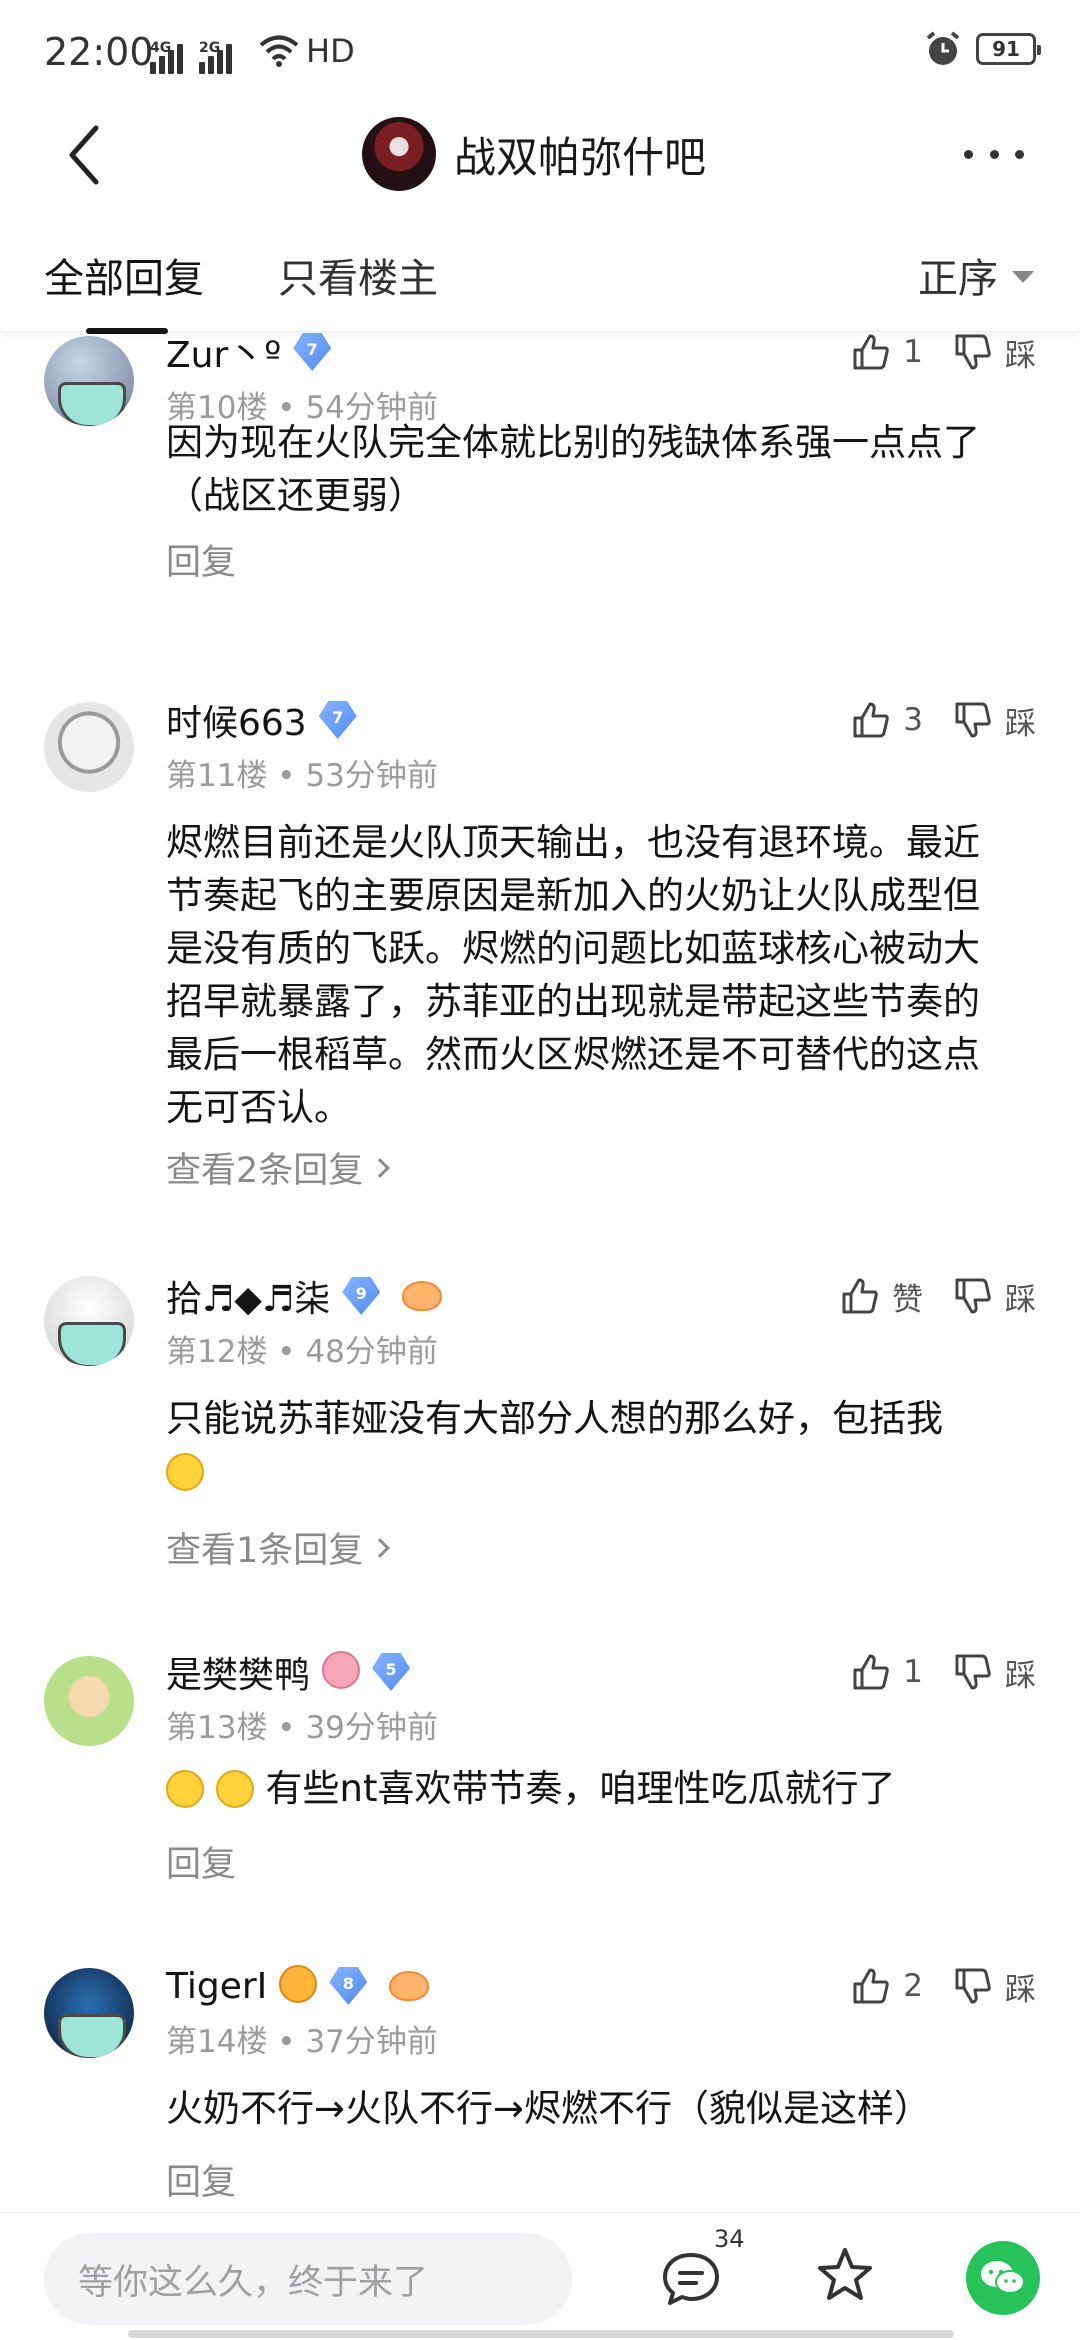 The image size is (1080, 2340). Describe the element at coordinates (943, 1986) in the screenshot. I see `reply-actions: 2 踩` at that location.